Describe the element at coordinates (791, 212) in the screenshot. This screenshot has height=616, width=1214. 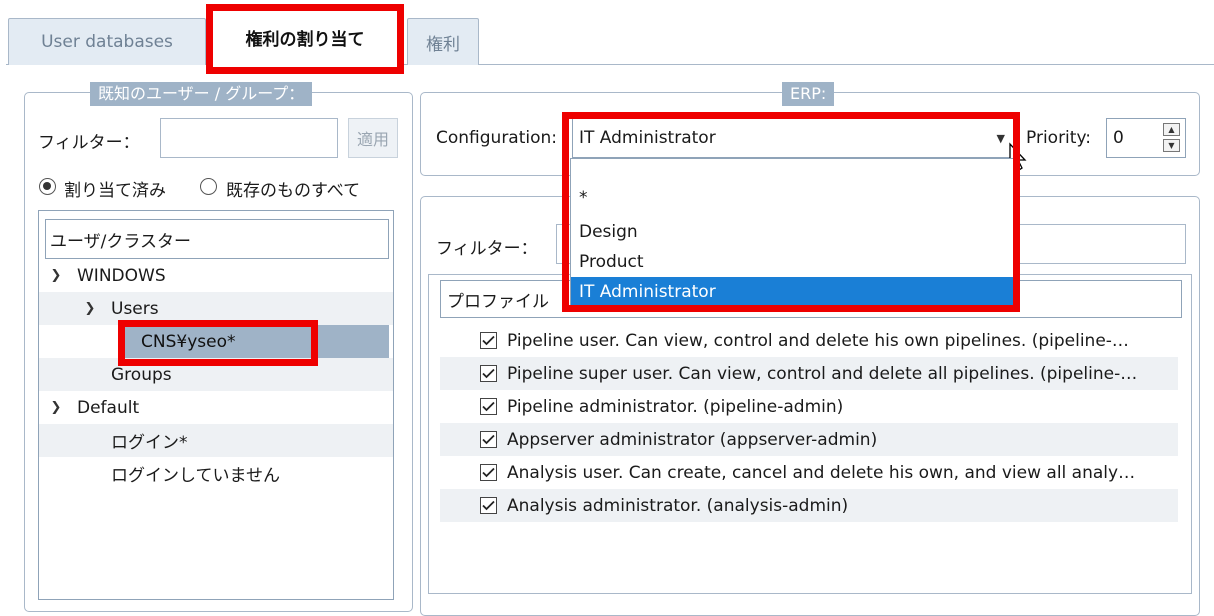
I see `highlight-box-dropdown` at that location.